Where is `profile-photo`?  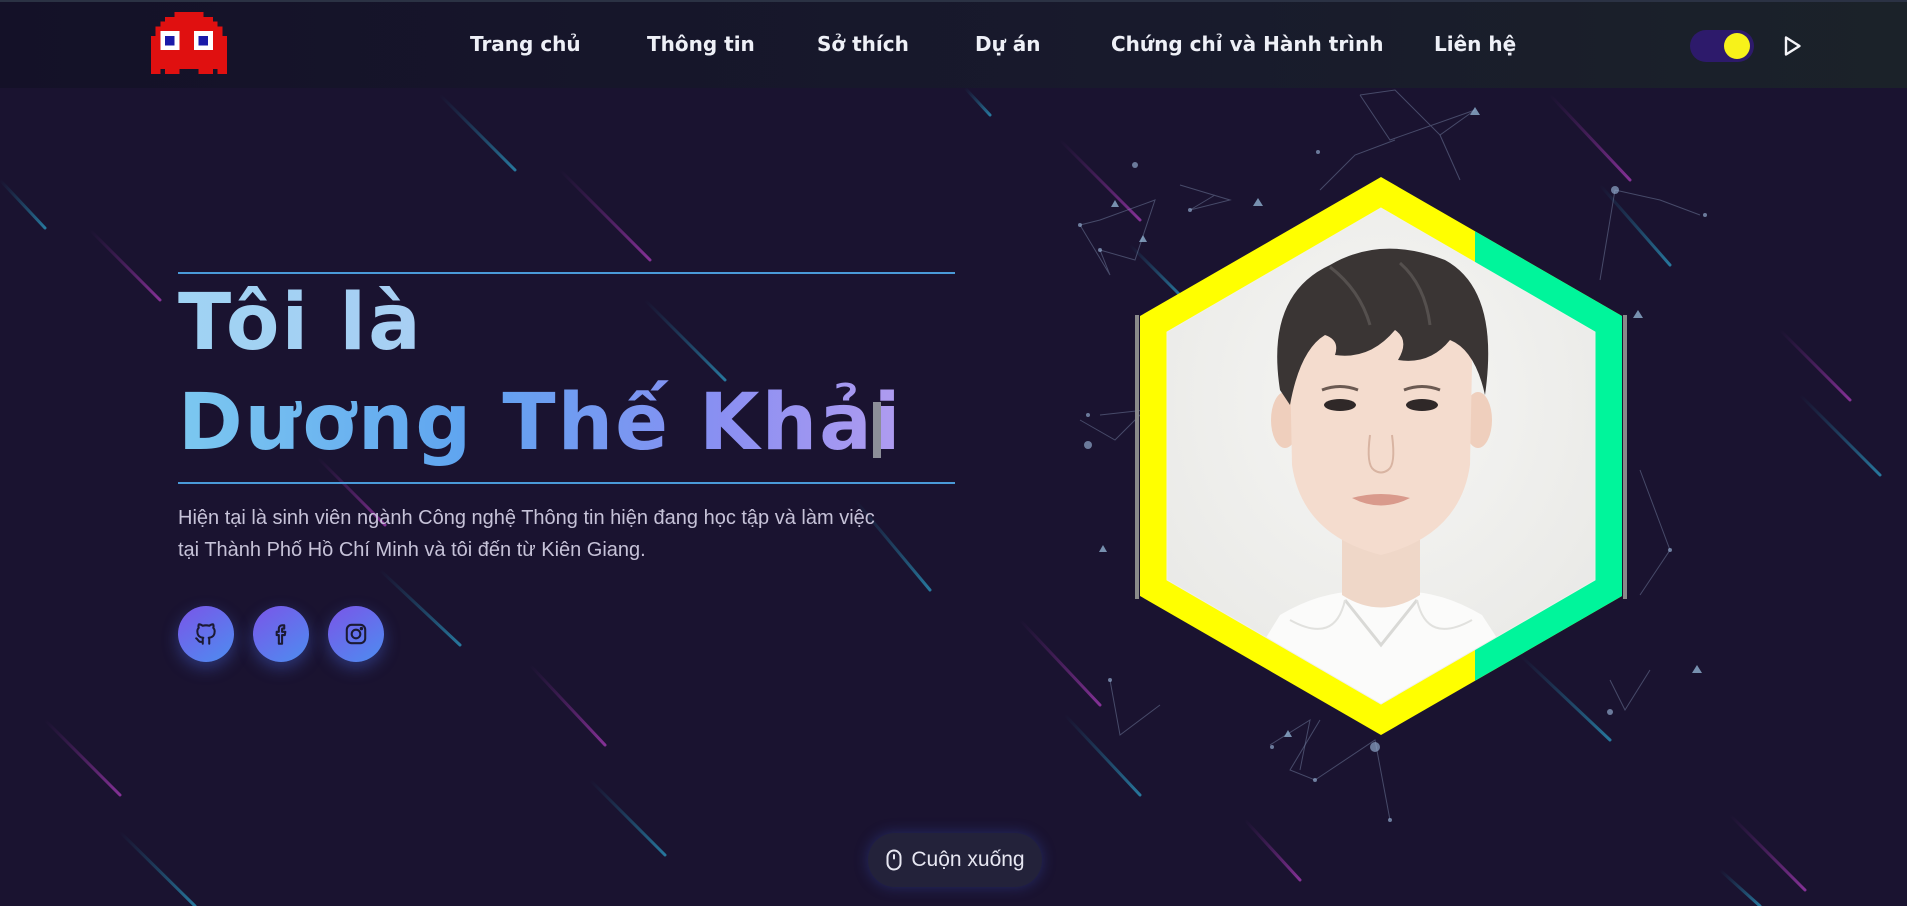 profile-photo is located at coordinates (1381, 456).